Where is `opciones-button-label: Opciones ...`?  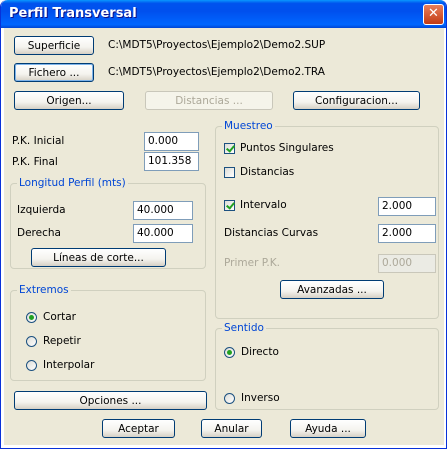
opciones-button-label: Opciones ... is located at coordinates (110, 401).